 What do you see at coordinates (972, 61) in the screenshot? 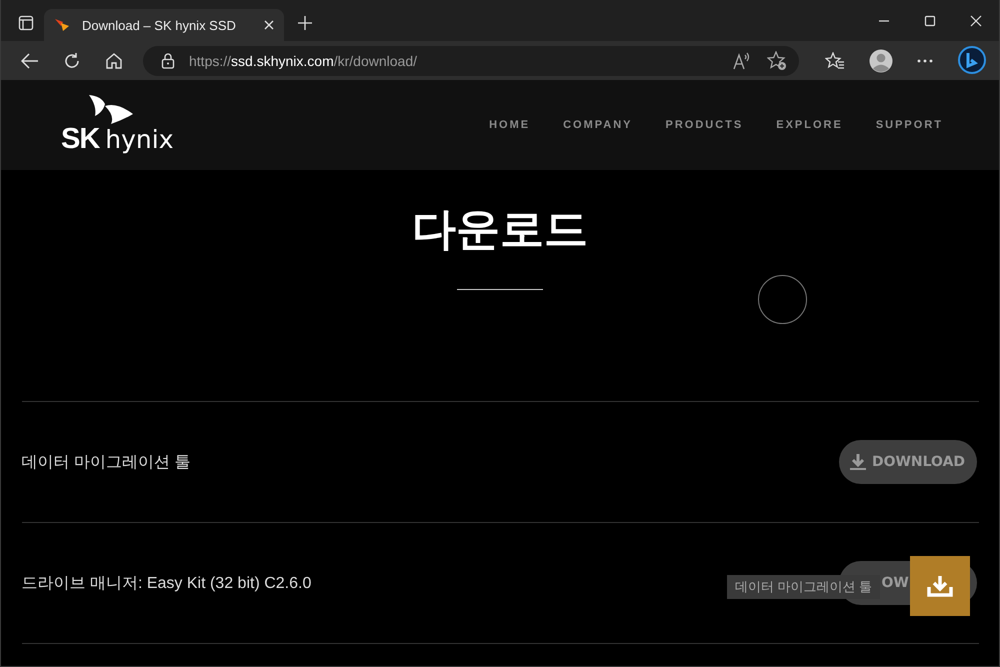
I see `chat-icon` at bounding box center [972, 61].